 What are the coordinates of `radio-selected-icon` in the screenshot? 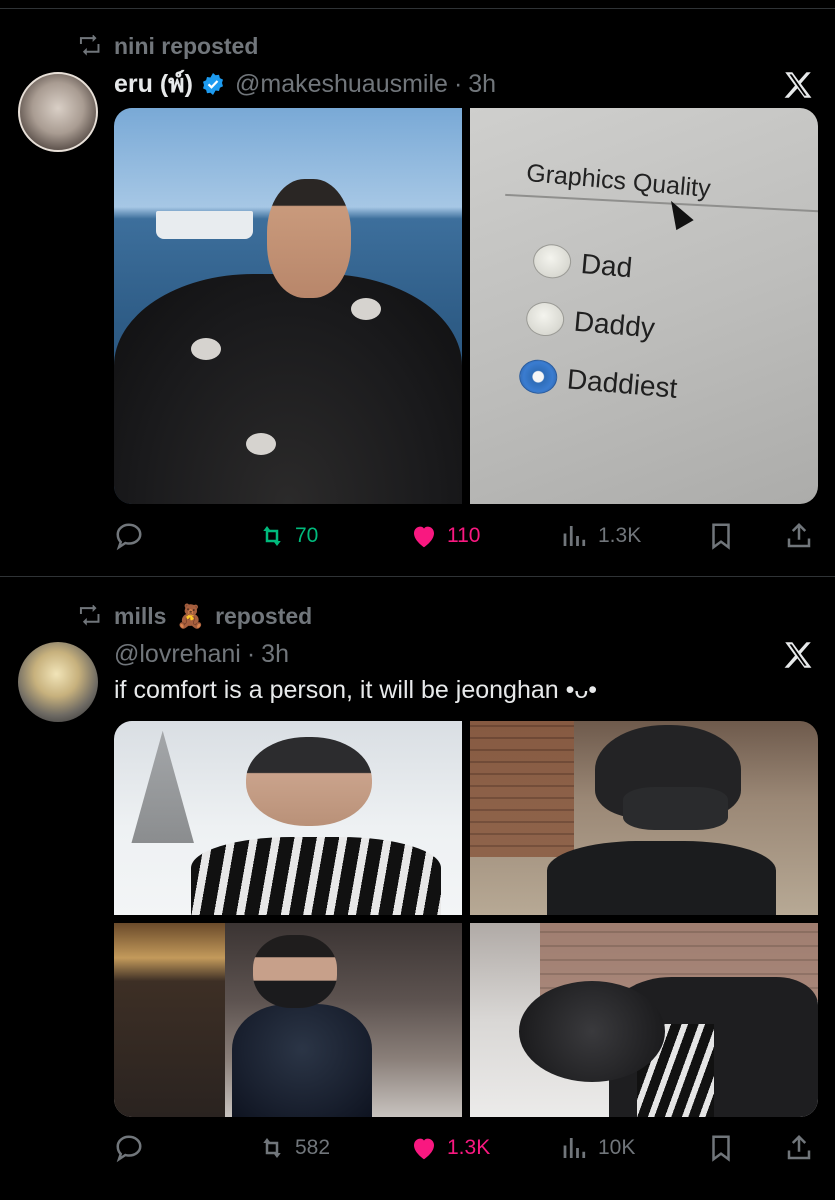 It's located at (538, 377).